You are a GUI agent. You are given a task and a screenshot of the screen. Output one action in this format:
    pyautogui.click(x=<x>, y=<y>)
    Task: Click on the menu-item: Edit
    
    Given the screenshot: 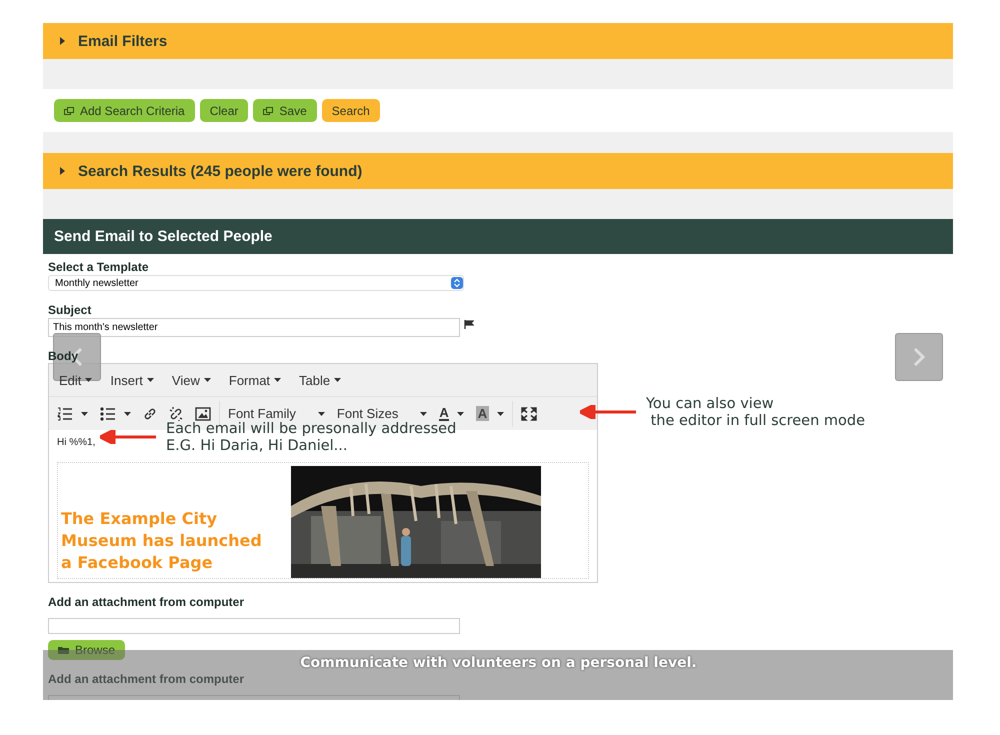 What is the action you would take?
    pyautogui.click(x=75, y=380)
    